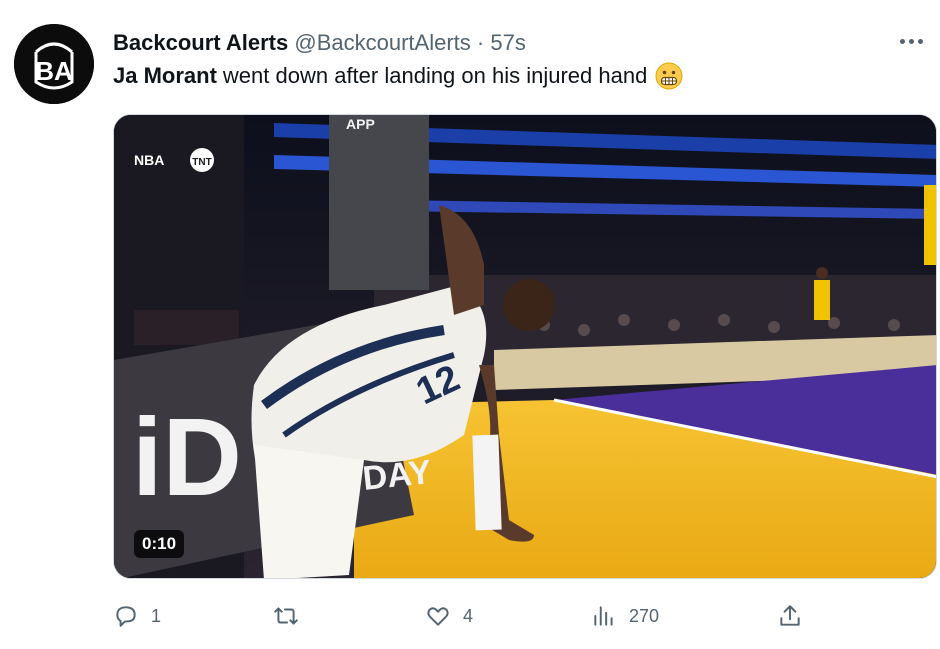 The image size is (940, 649). What do you see at coordinates (625, 616) in the screenshot?
I see `views-button: 270` at bounding box center [625, 616].